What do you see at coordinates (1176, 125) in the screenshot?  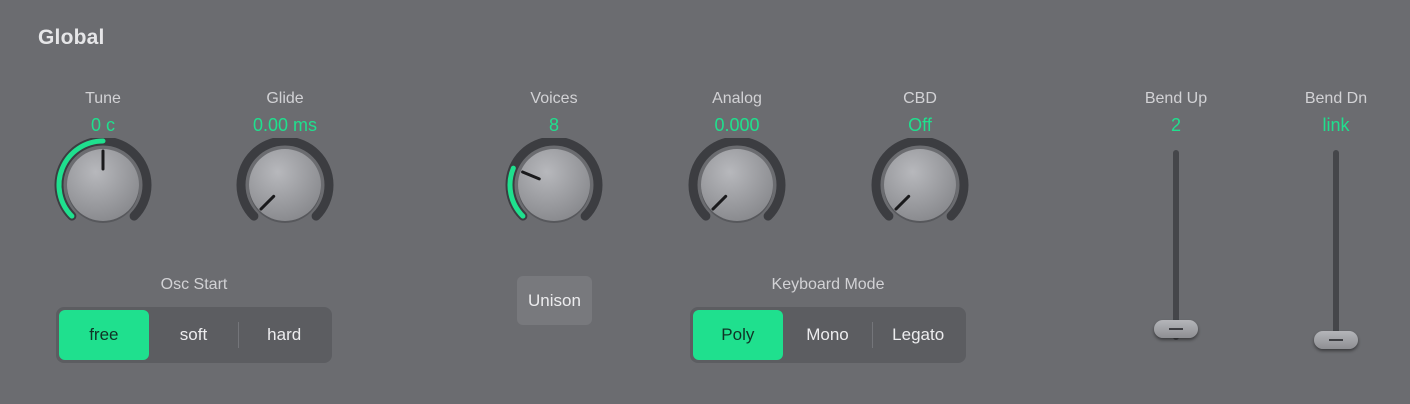 I see `bend-up-value: 2` at bounding box center [1176, 125].